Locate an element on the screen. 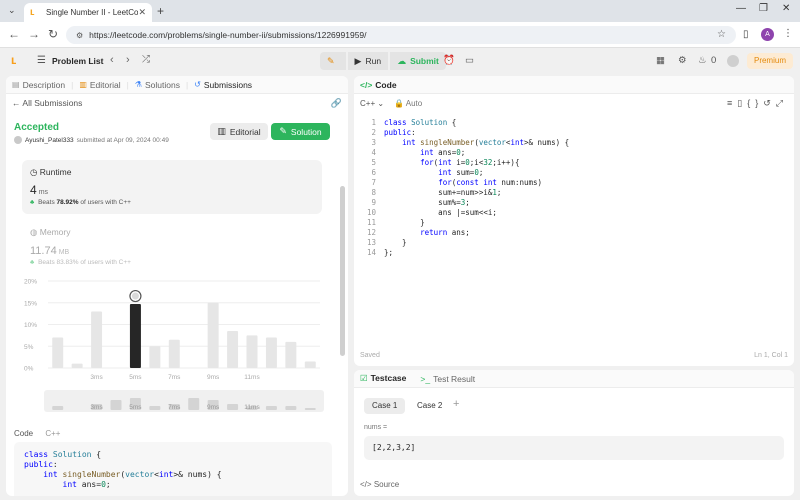 This screenshot has width=800, height=500. tab-description: ▤ Description | is located at coordinates (42, 85).